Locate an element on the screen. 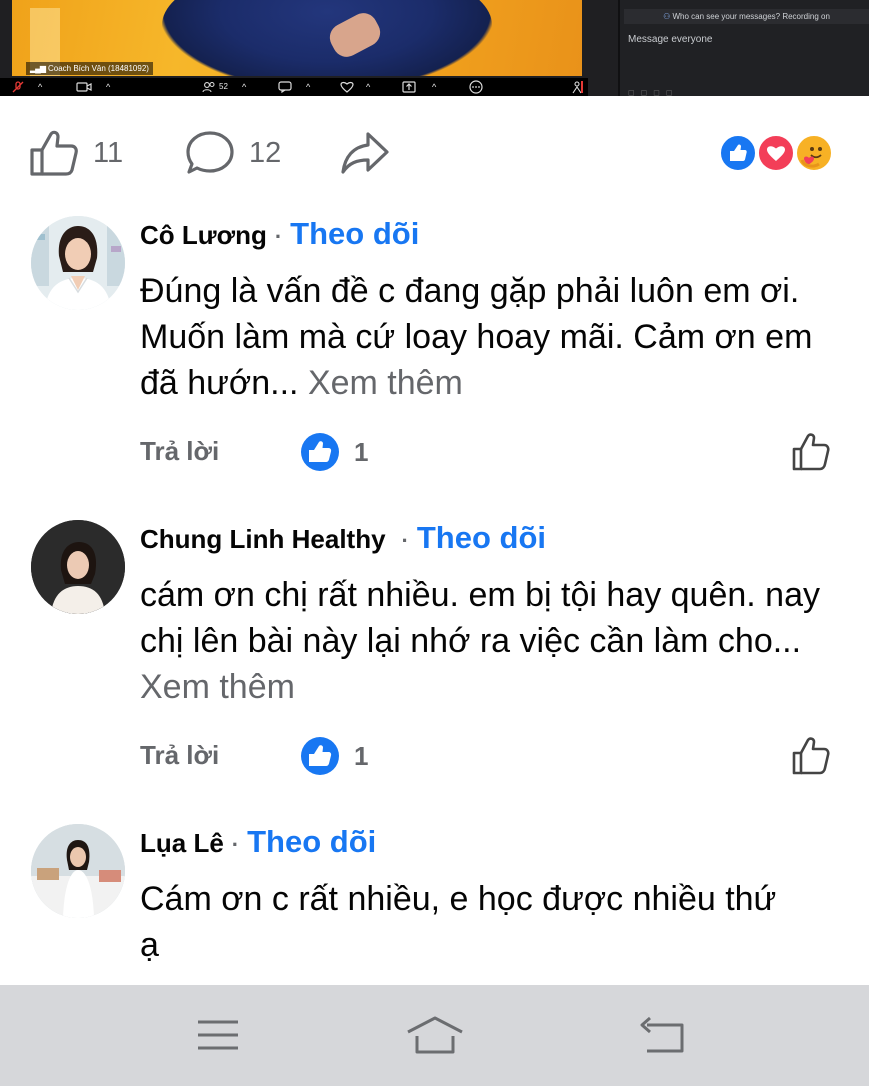 Image resolution: width=869 pixels, height=1086 pixels. back-icon is located at coordinates (662, 1037).